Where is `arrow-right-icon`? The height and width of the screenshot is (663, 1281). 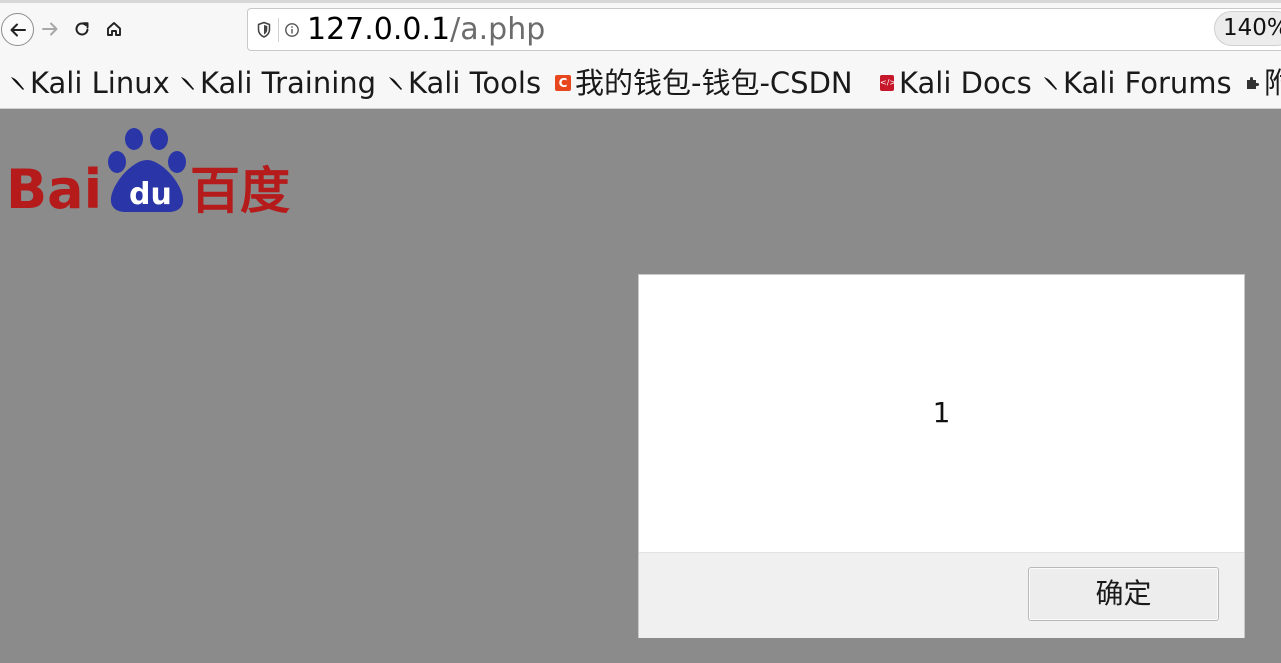 arrow-right-icon is located at coordinates (50, 29).